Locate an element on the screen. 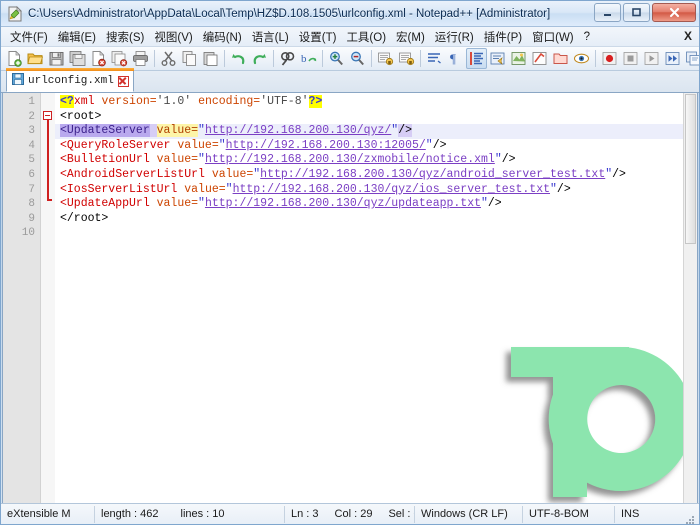  cut-icon is located at coordinates (168, 58).